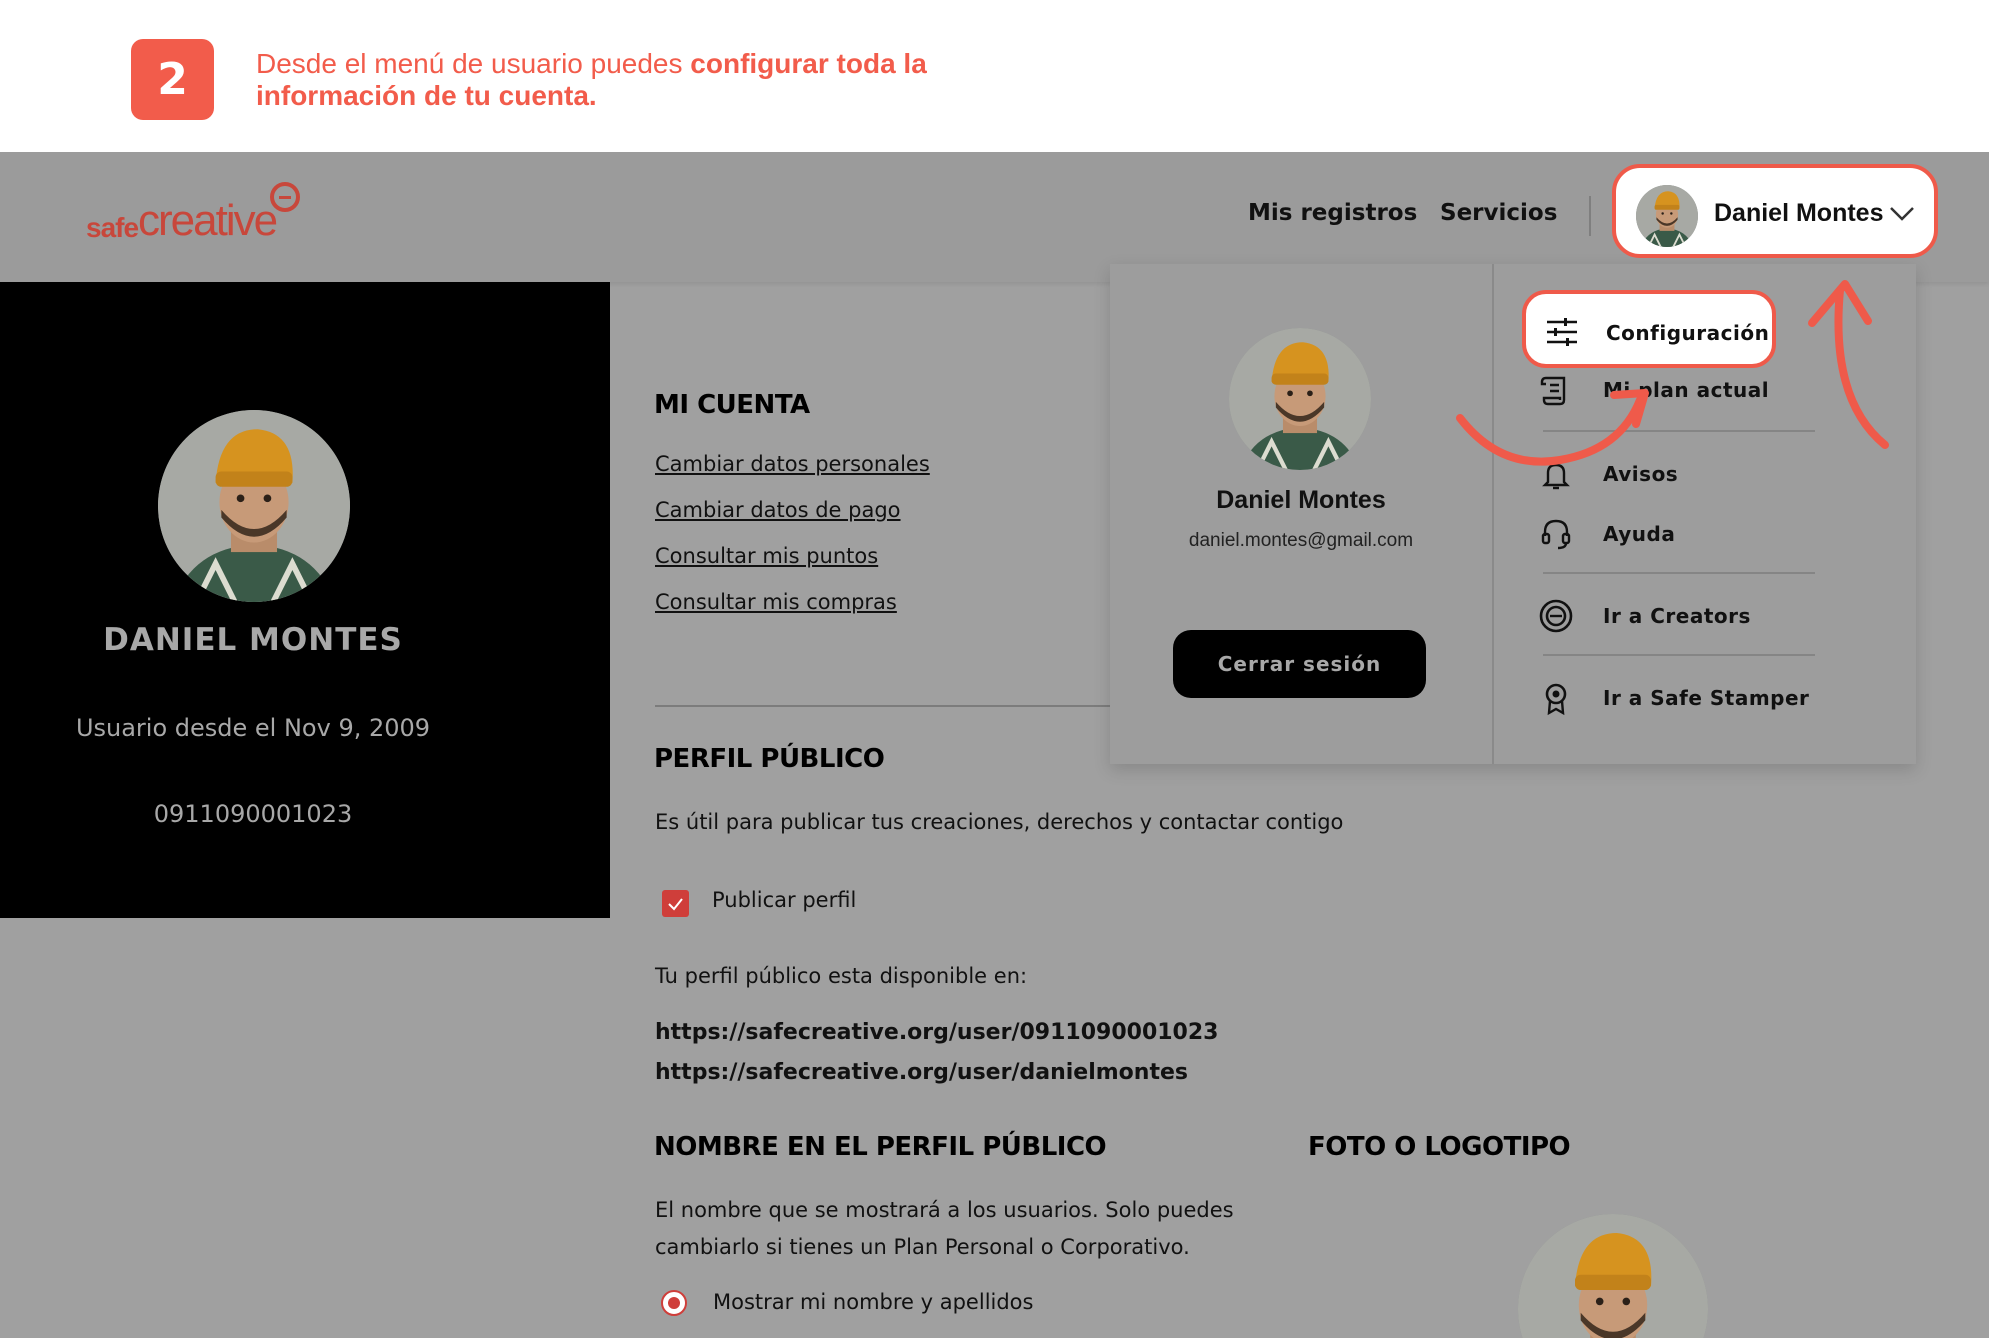 Image resolution: width=1989 pixels, height=1338 pixels. What do you see at coordinates (873, 1302) in the screenshot?
I see `show-full-name-label: Mostrar mi nombre y apellidos` at bounding box center [873, 1302].